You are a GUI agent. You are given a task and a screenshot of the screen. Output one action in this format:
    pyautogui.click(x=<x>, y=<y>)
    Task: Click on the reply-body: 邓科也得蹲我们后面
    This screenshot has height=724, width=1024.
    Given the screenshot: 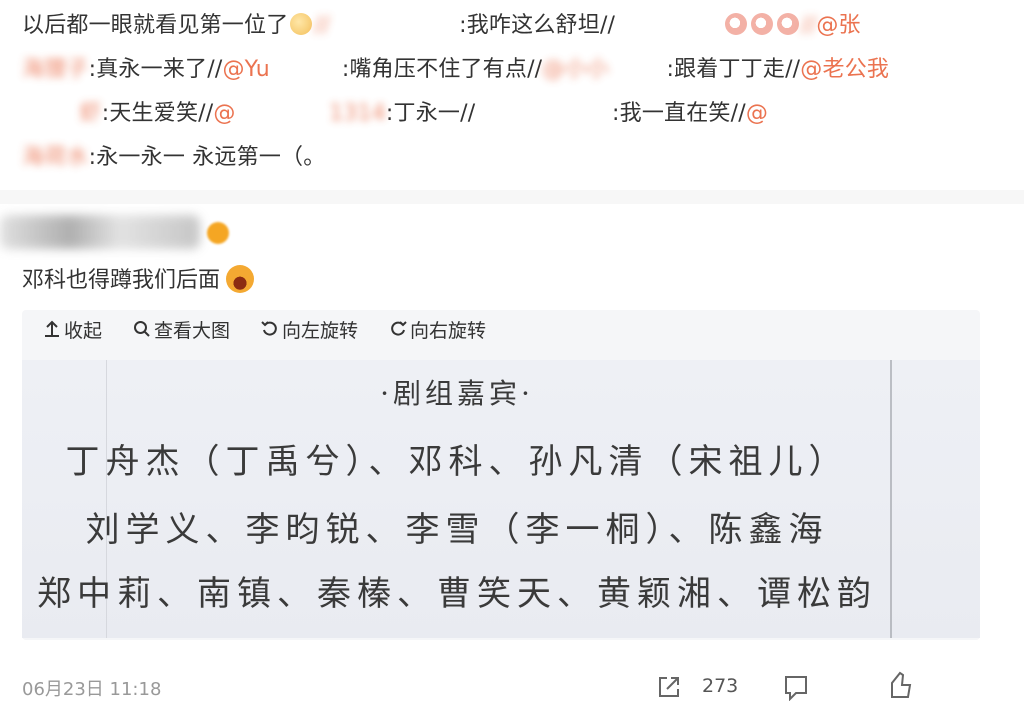 What is the action you would take?
    pyautogui.click(x=121, y=280)
    